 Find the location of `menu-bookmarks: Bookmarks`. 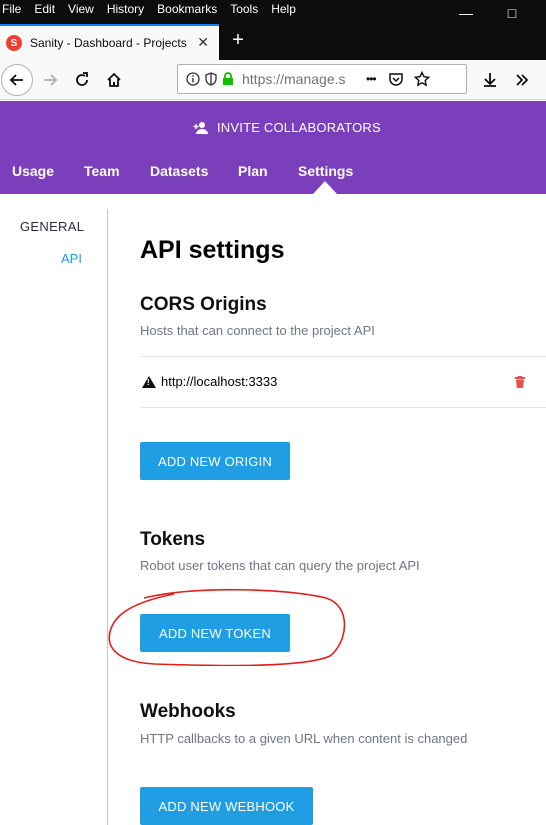

menu-bookmarks: Bookmarks is located at coordinates (187, 9).